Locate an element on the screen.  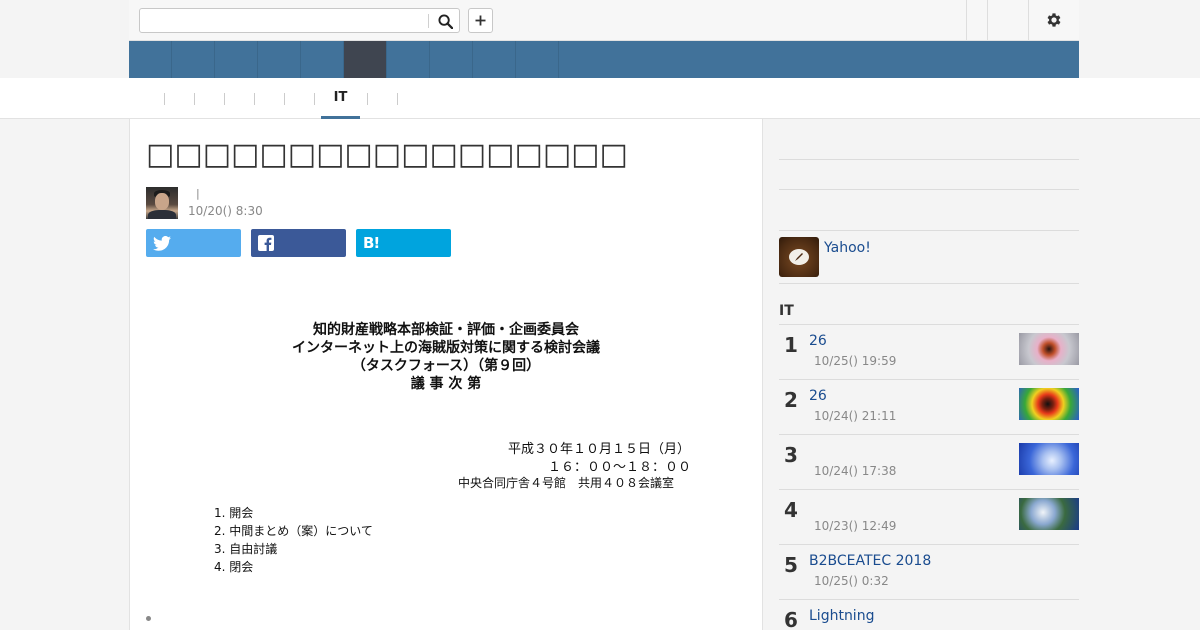
agenda-time: １６：００～１８：００ is located at coordinates (620, 467).